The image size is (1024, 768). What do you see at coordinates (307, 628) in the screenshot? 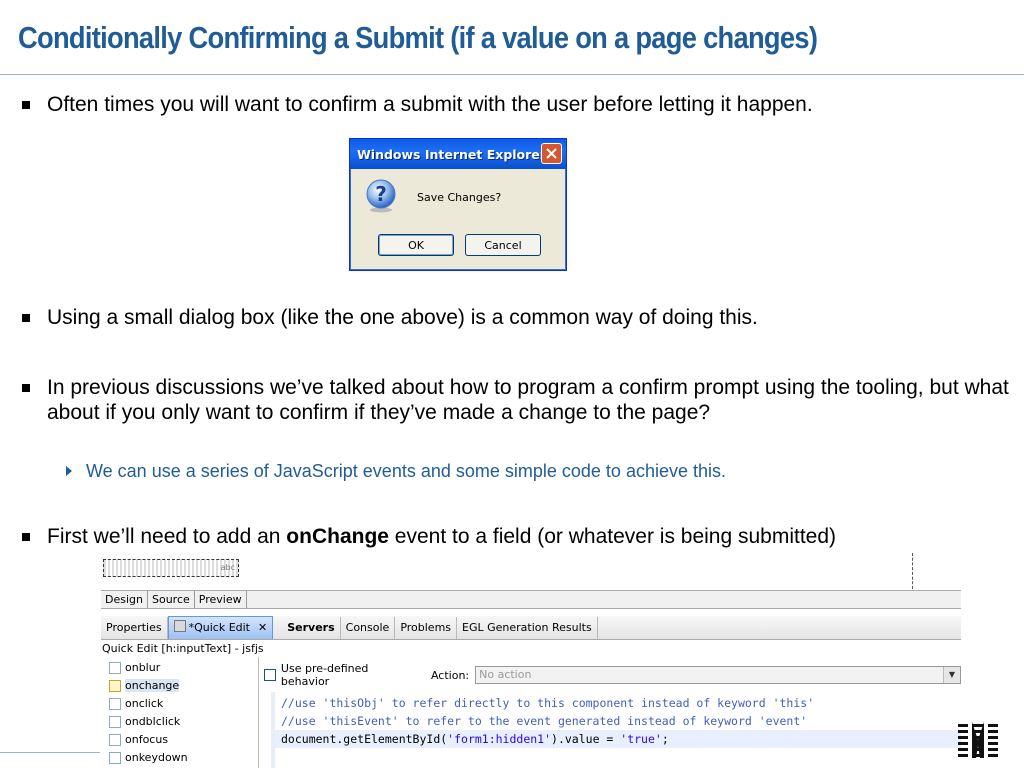
I see `tab-servers: Servers` at bounding box center [307, 628].